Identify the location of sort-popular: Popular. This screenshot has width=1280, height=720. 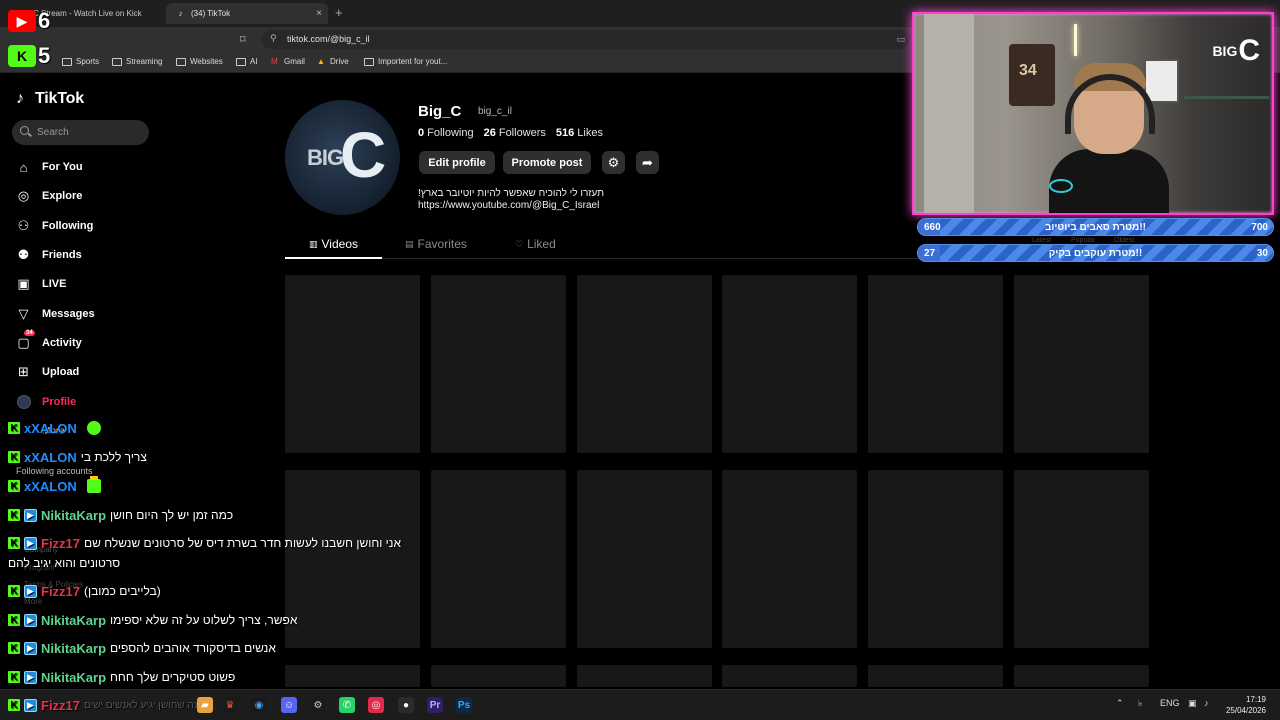
(1083, 240).